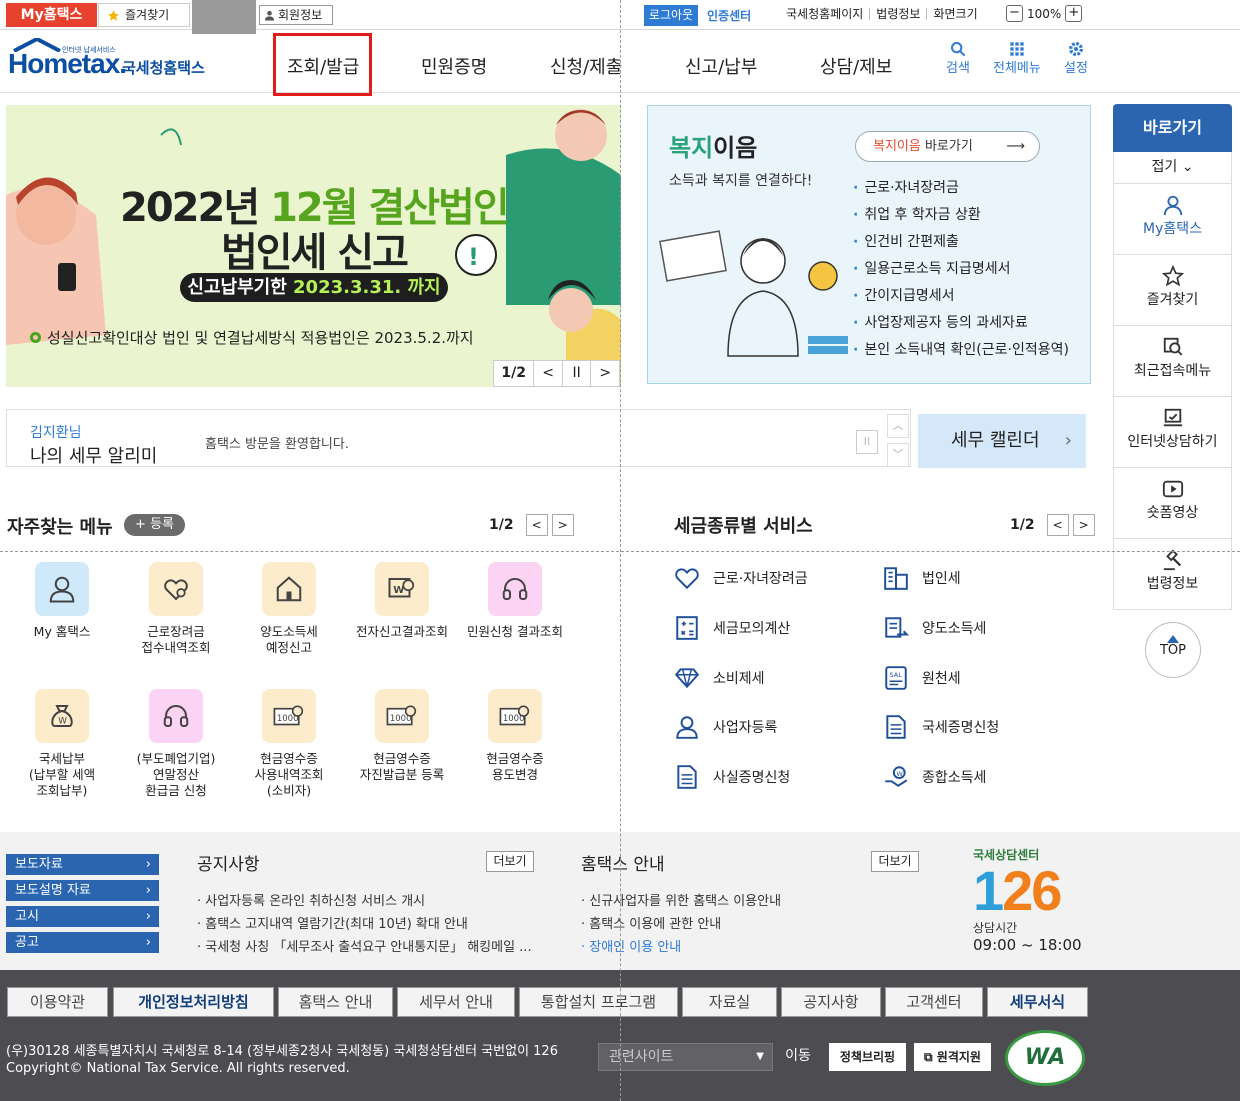 This screenshot has width=1240, height=1101. What do you see at coordinates (961, 325) in the screenshot?
I see `welfare-item: 사업장제공자 등의 과세자료` at bounding box center [961, 325].